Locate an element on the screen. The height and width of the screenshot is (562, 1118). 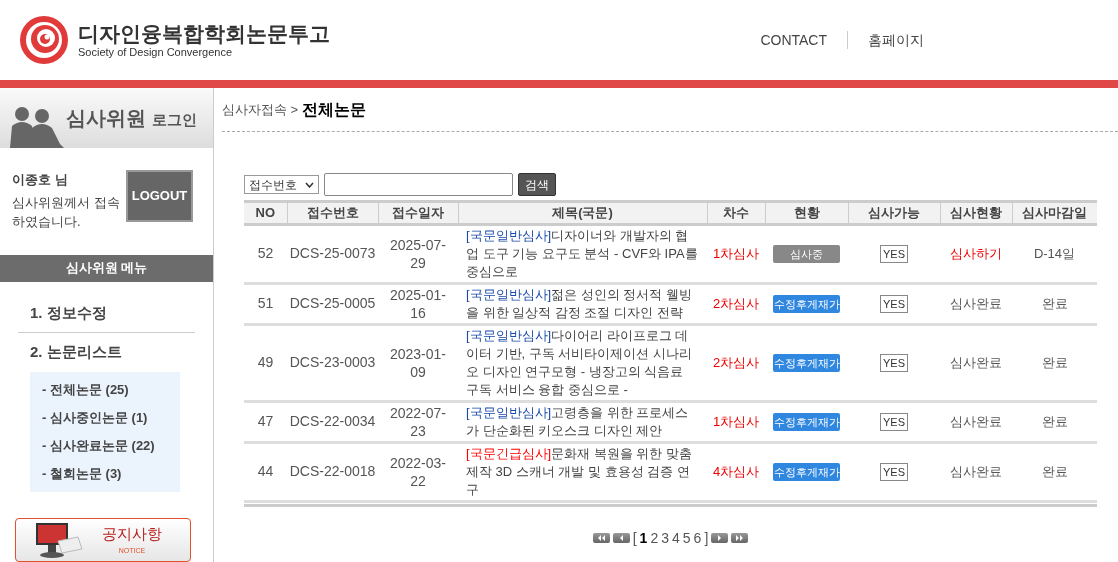
table-cell: D-14일 is located at coordinates (1054, 253).